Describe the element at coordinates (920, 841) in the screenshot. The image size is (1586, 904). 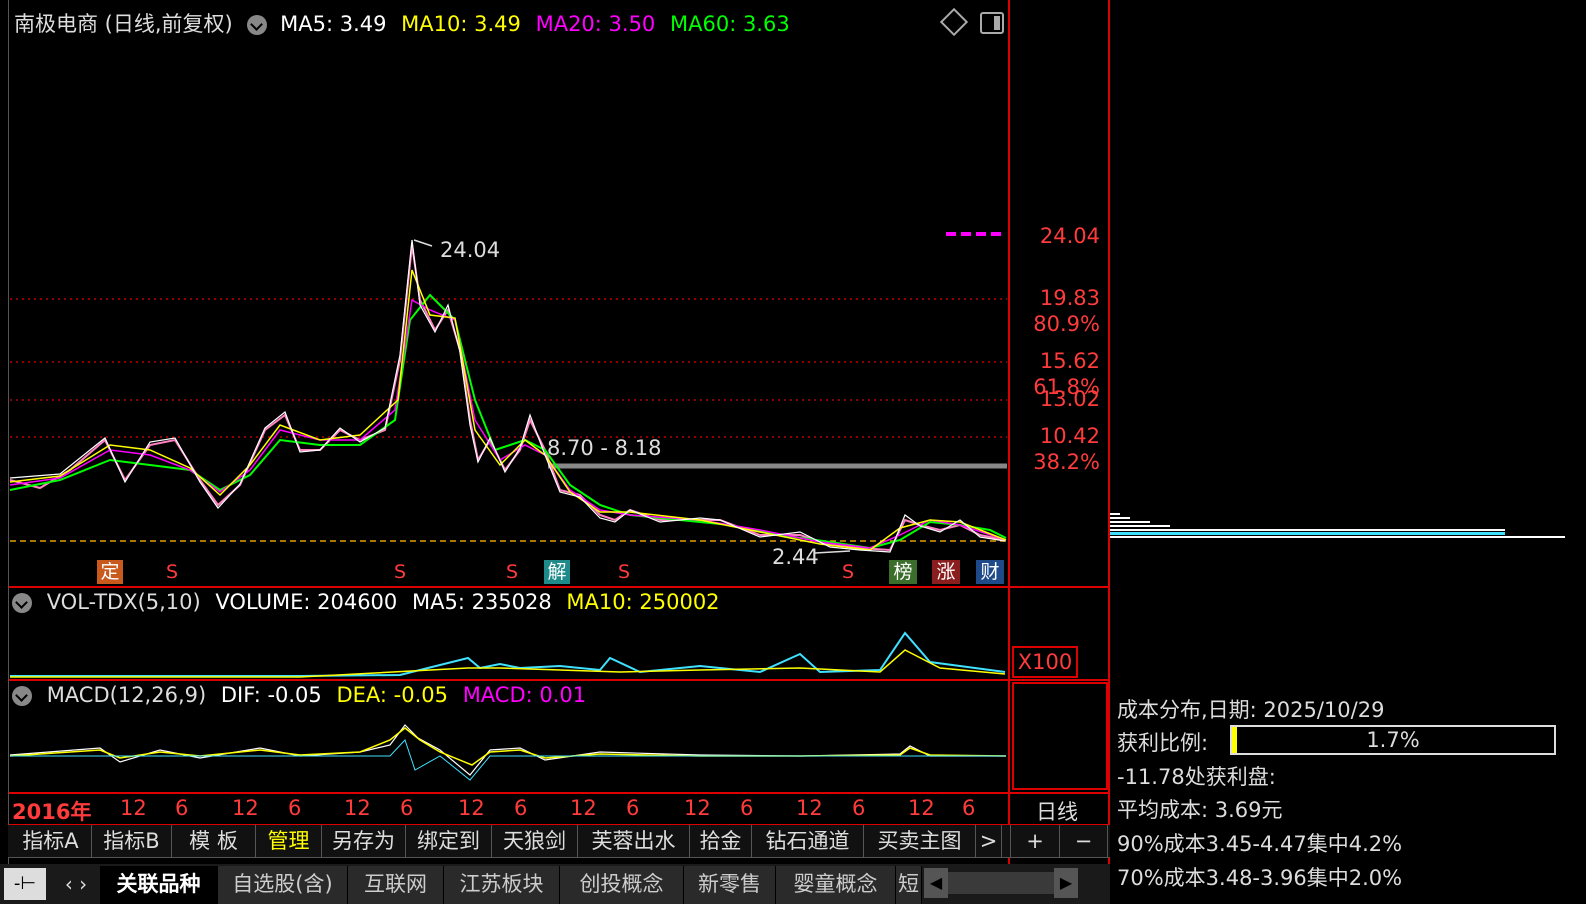
I see `toolbar-trade-main: 买卖主图` at that location.